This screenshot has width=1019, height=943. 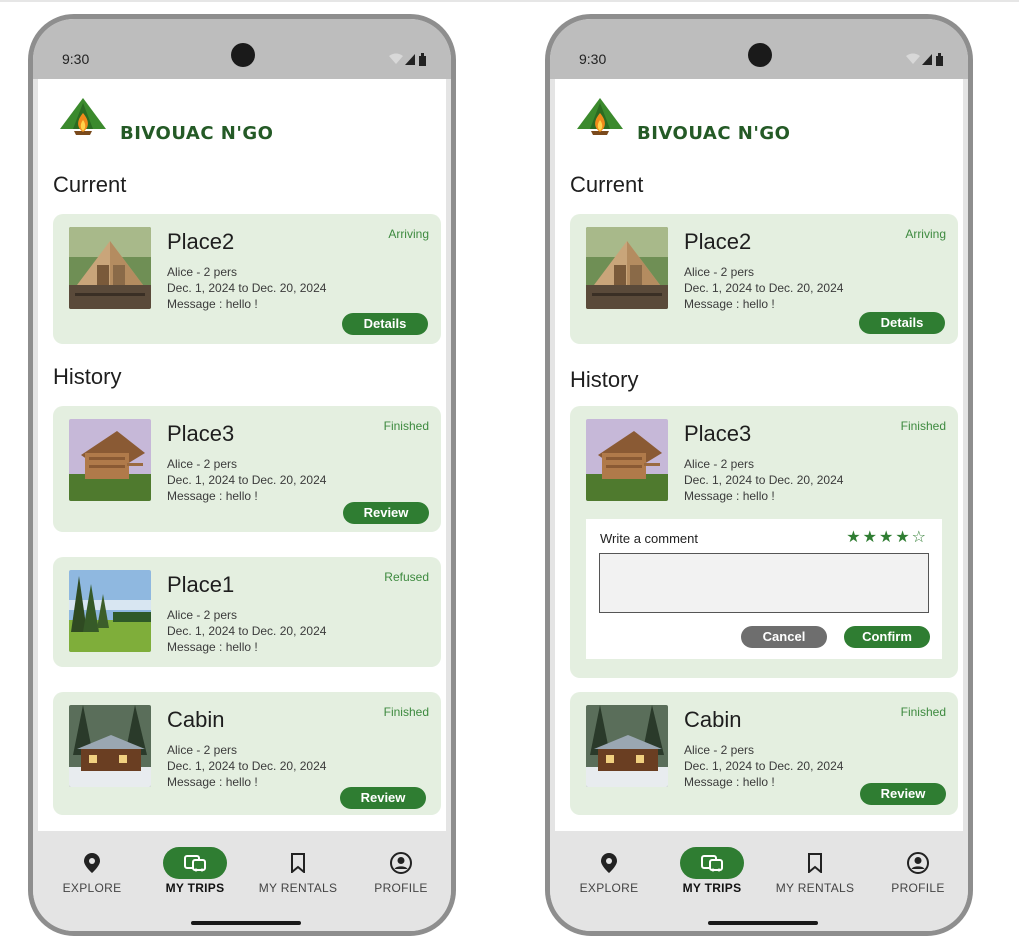 What do you see at coordinates (918, 888) in the screenshot?
I see `nav-label: PROFILE` at bounding box center [918, 888].